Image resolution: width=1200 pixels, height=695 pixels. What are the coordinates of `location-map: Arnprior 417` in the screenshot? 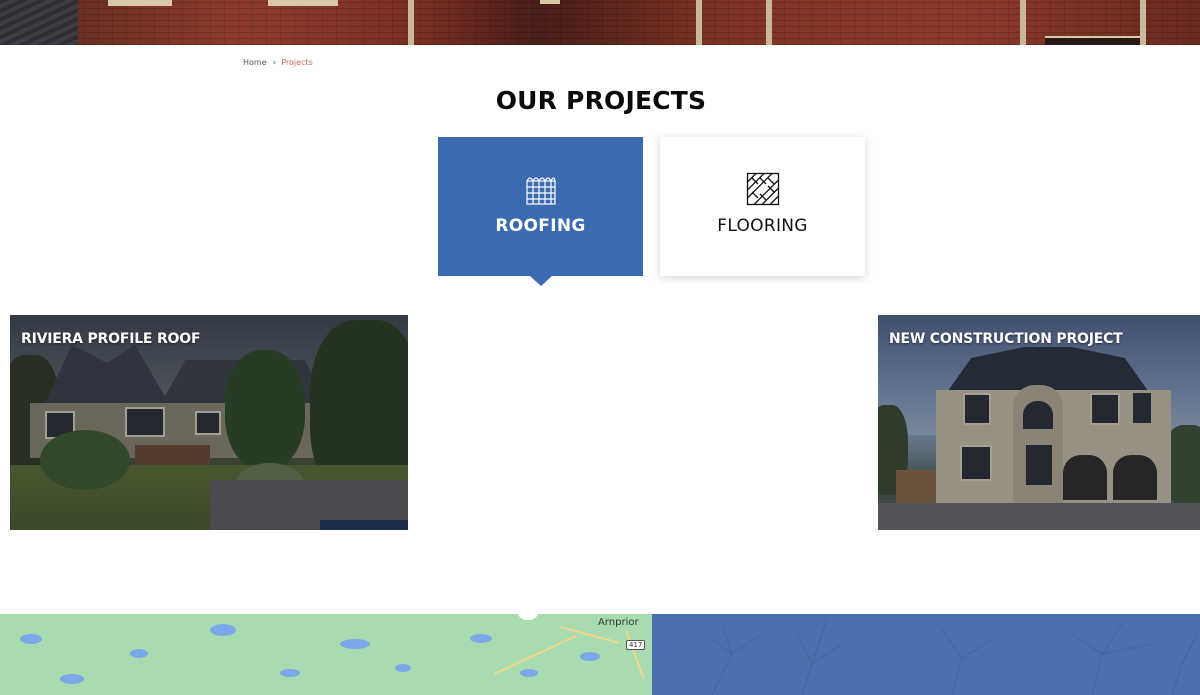 It's located at (326, 654).